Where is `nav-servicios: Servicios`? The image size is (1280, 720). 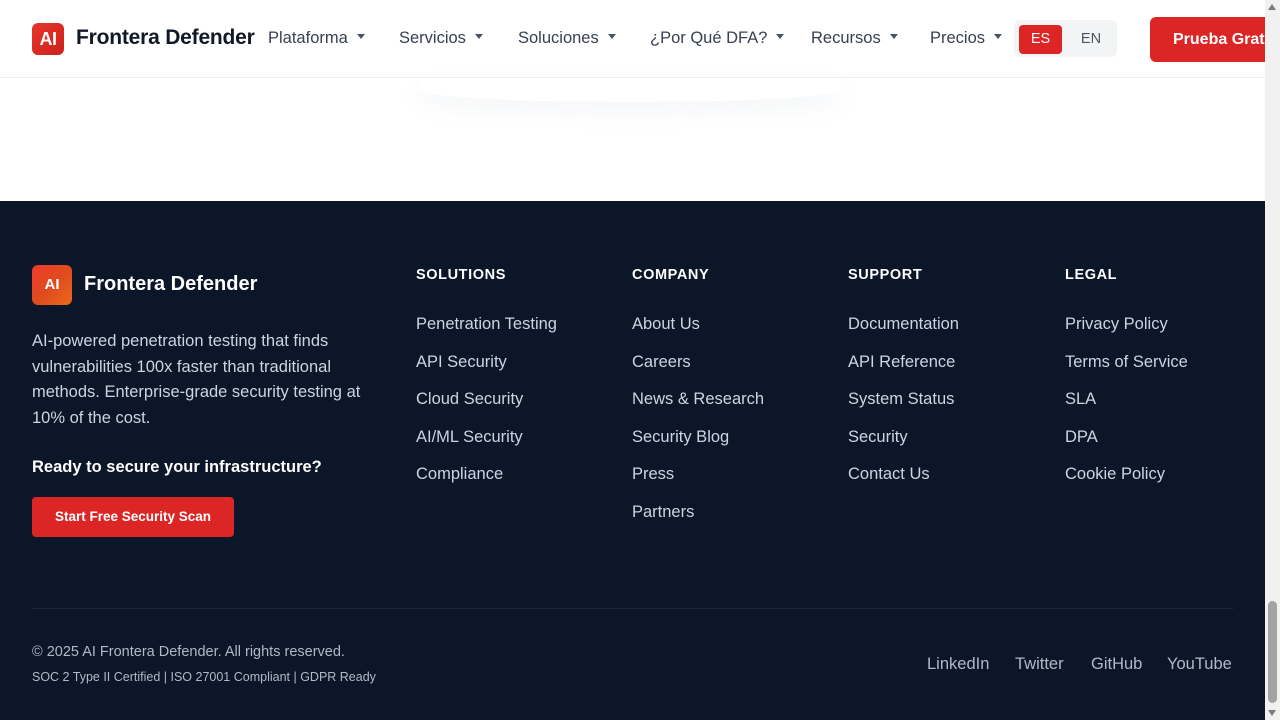
nav-servicios: Servicios is located at coordinates (441, 38).